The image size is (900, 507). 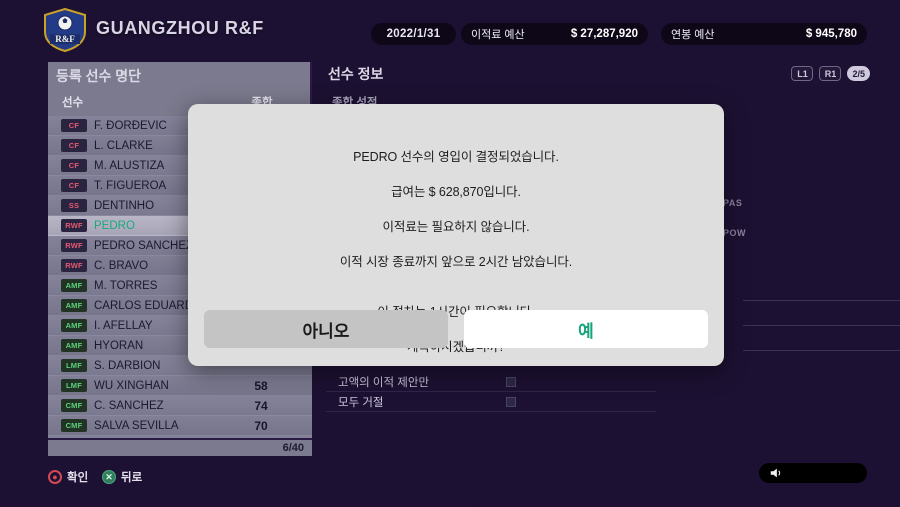 What do you see at coordinates (74, 205) in the screenshot?
I see `position-badge: SS` at bounding box center [74, 205].